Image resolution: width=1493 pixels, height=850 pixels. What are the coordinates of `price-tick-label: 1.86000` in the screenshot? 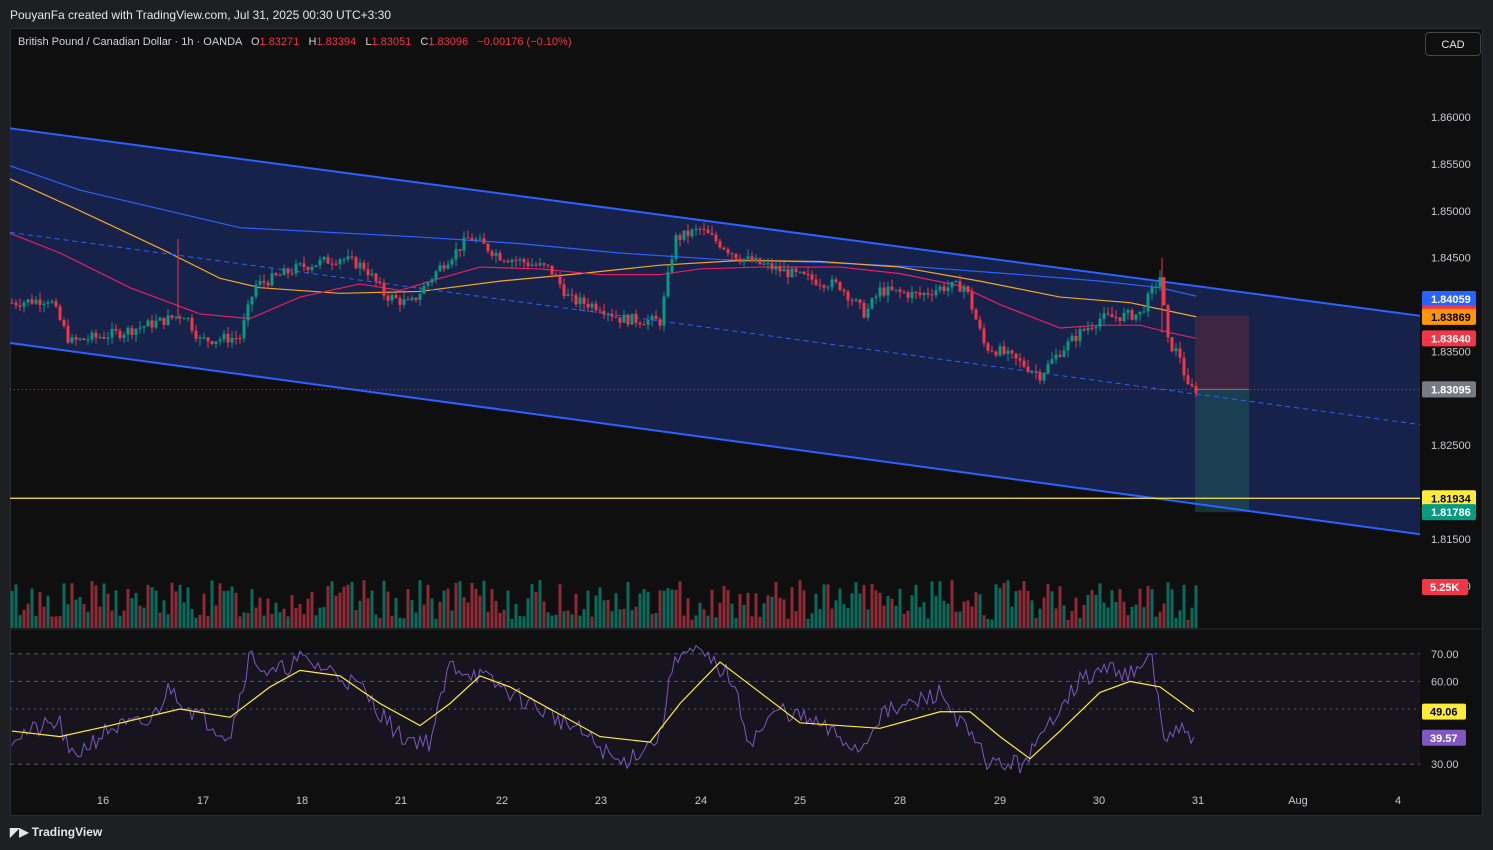 It's located at (1451, 118).